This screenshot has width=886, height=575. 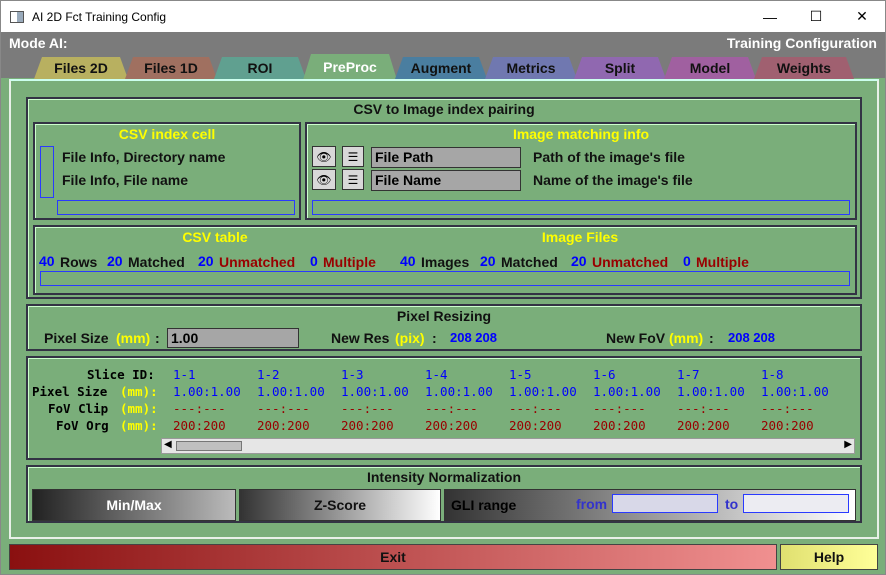 I want to click on minmax-button: Min/Max, so click(x=134, y=505).